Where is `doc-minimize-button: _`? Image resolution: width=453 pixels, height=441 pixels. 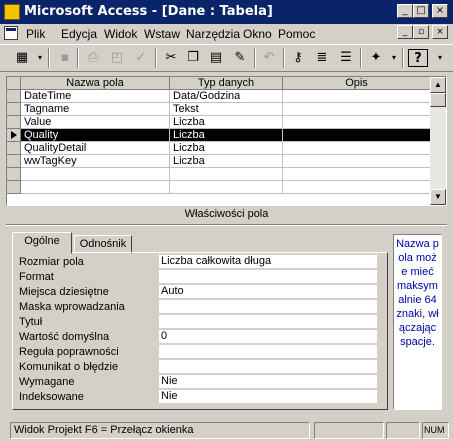 doc-minimize-button: _ is located at coordinates (405, 32).